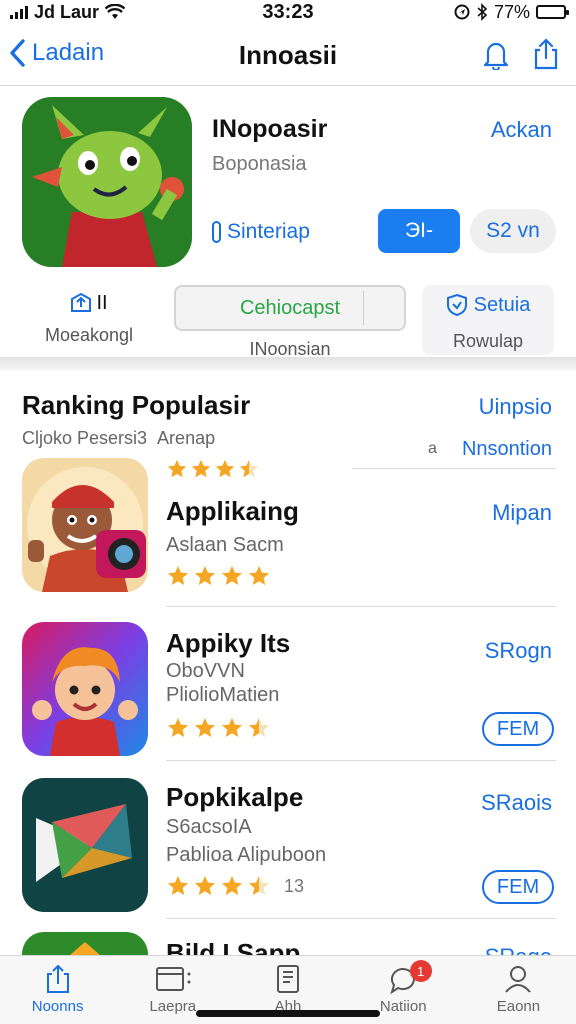 The height and width of the screenshot is (1024, 576). I want to click on app-rating: 13, so click(235, 886).